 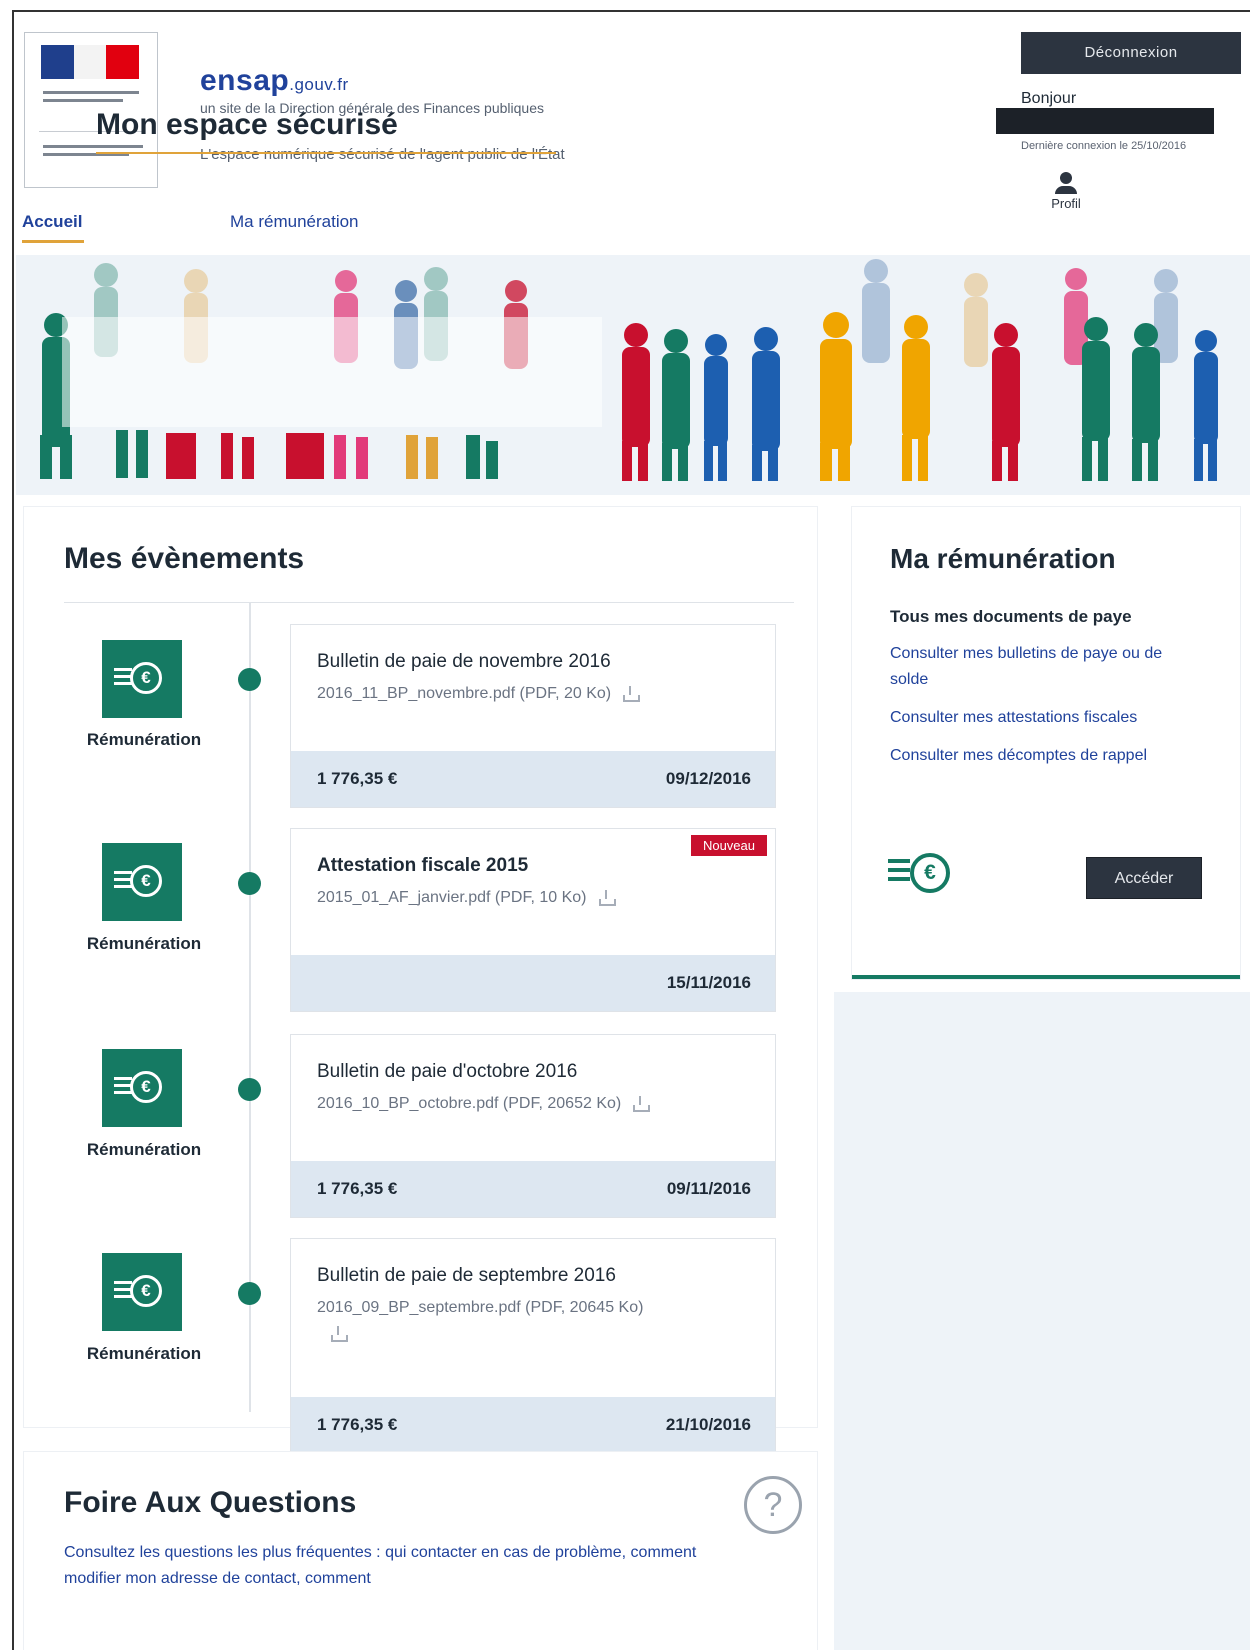 What do you see at coordinates (452, 897) in the screenshot?
I see `event-file-link: 2015_01_AF_janvier.pdf (PDF, 10 Ko)` at bounding box center [452, 897].